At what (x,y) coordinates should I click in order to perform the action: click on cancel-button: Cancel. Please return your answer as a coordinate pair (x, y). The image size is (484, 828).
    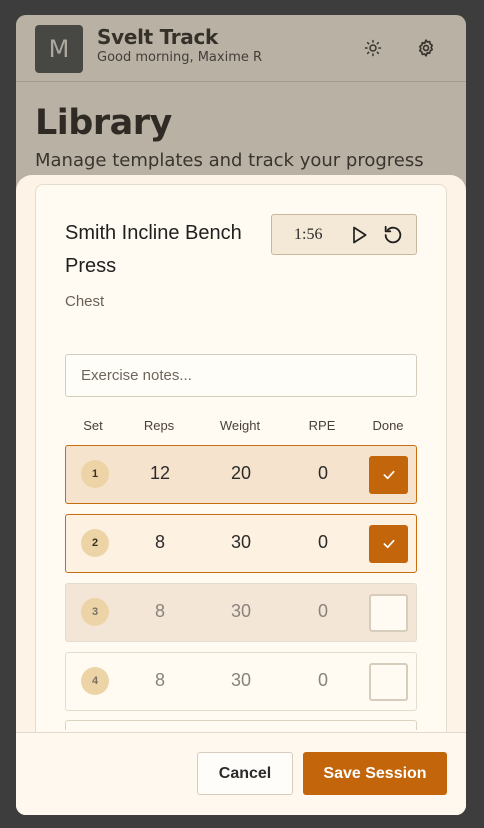
    Looking at the image, I should click on (245, 773).